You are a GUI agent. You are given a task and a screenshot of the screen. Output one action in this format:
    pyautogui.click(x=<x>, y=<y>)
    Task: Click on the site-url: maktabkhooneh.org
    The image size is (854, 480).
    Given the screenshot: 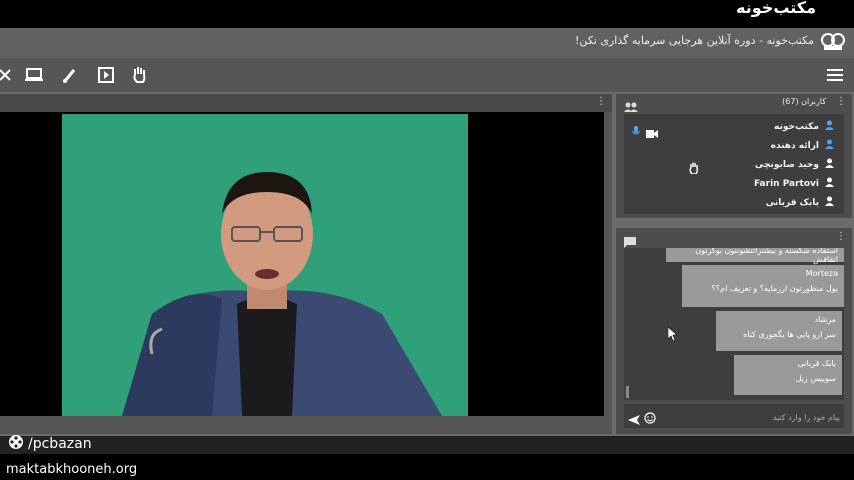 What is the action you would take?
    pyautogui.click(x=72, y=469)
    